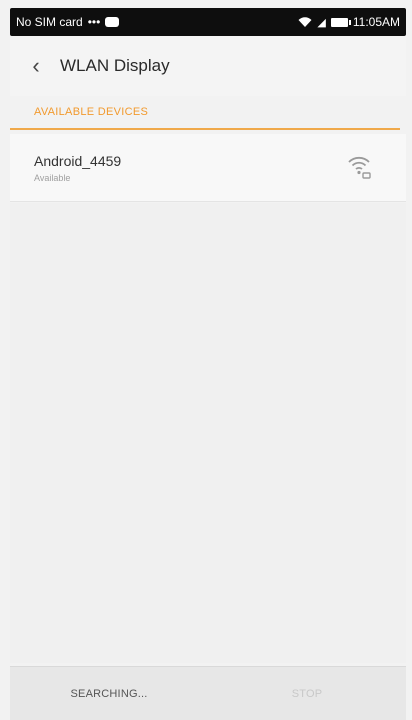 The height and width of the screenshot is (720, 412). I want to click on status-right: ◢ 11:05AM, so click(349, 22).